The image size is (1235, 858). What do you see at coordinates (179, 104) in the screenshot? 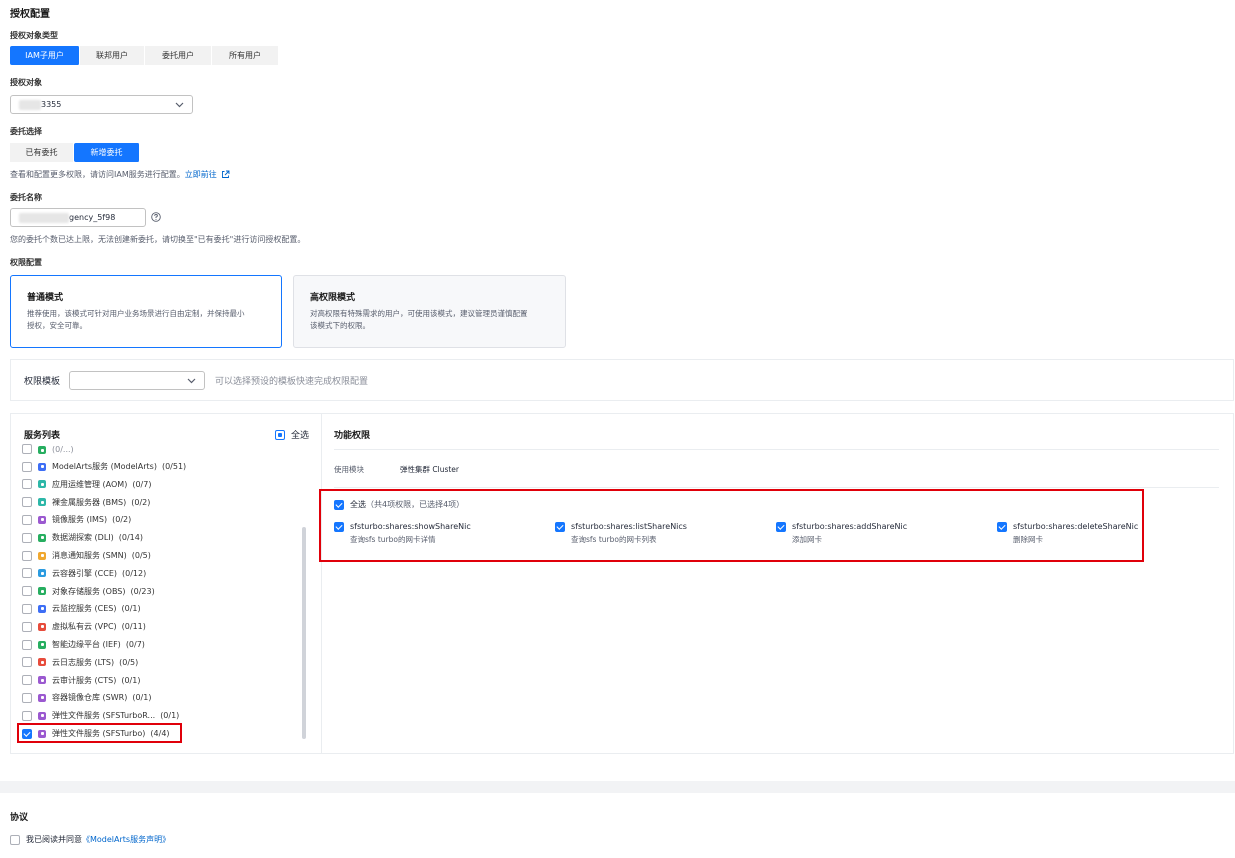
I see `chevron-down-icon` at bounding box center [179, 104].